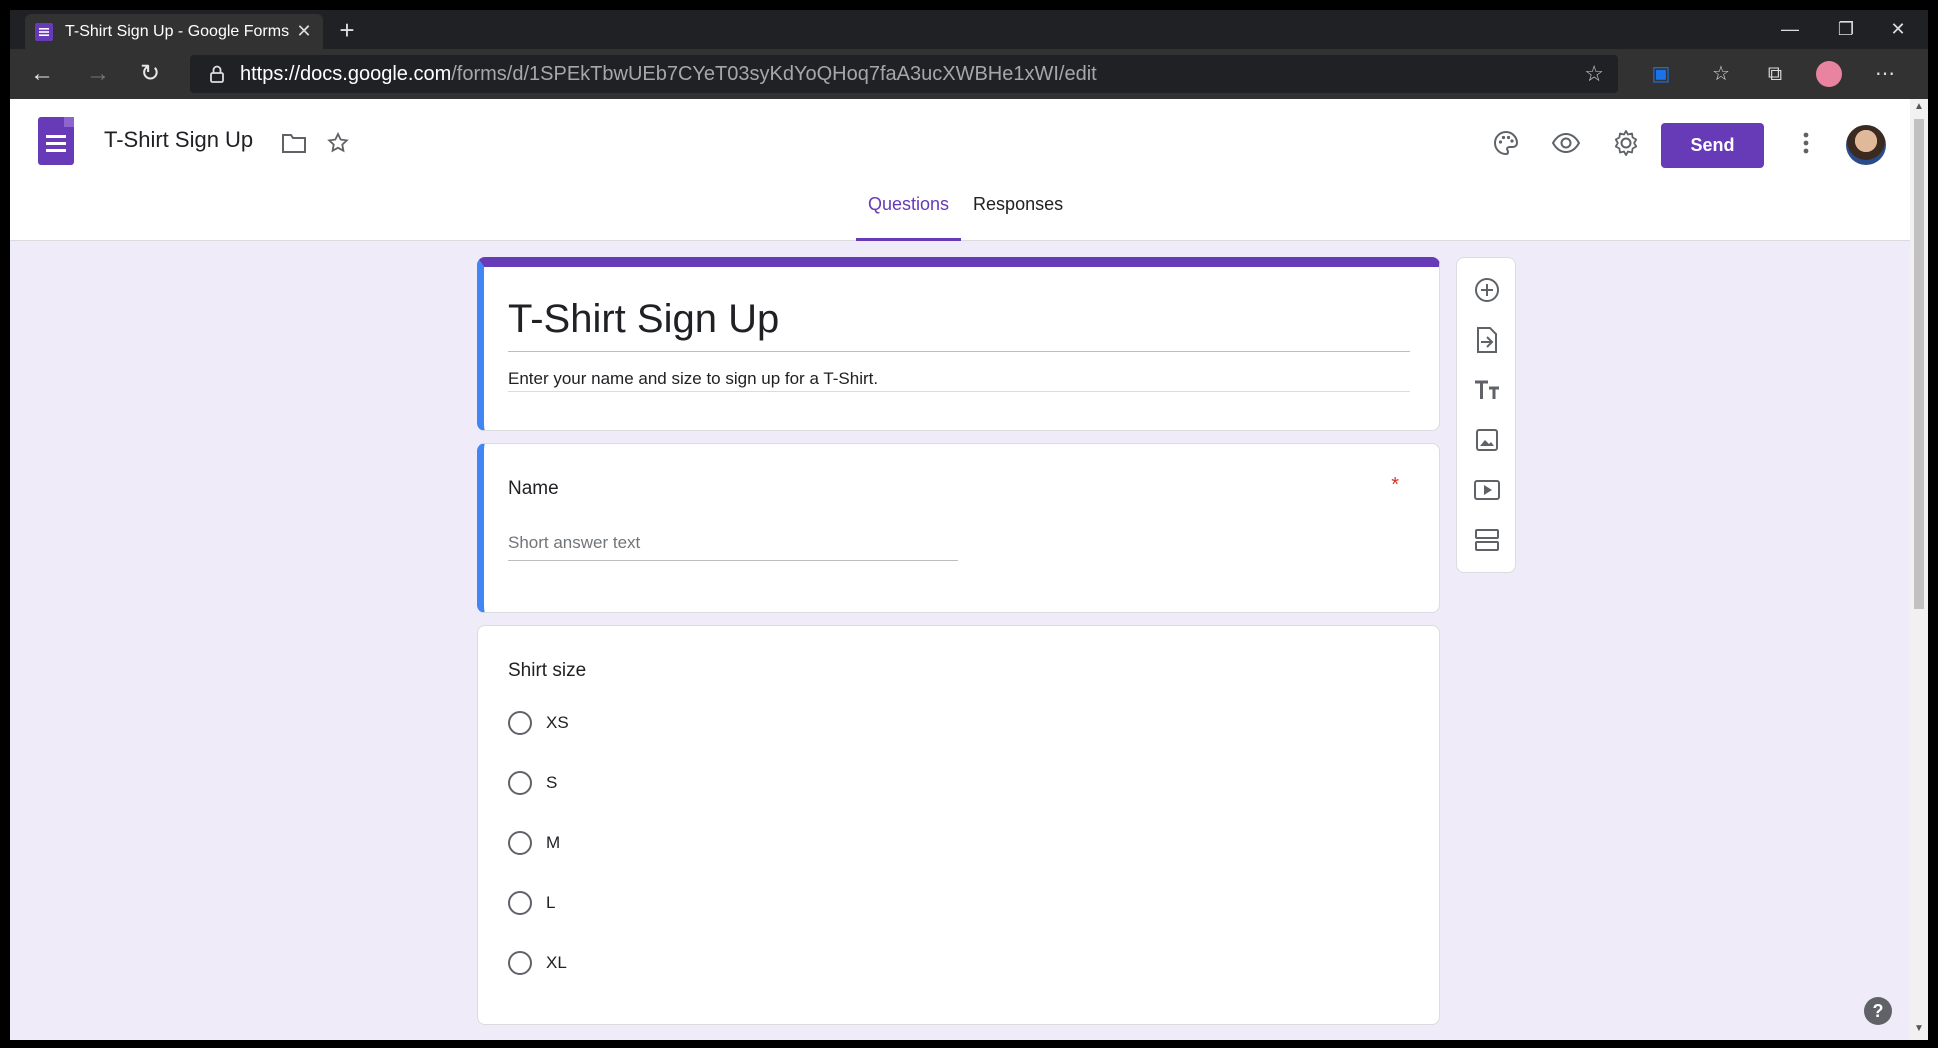 The height and width of the screenshot is (1048, 1938). I want to click on forward-icon: →, so click(98, 75).